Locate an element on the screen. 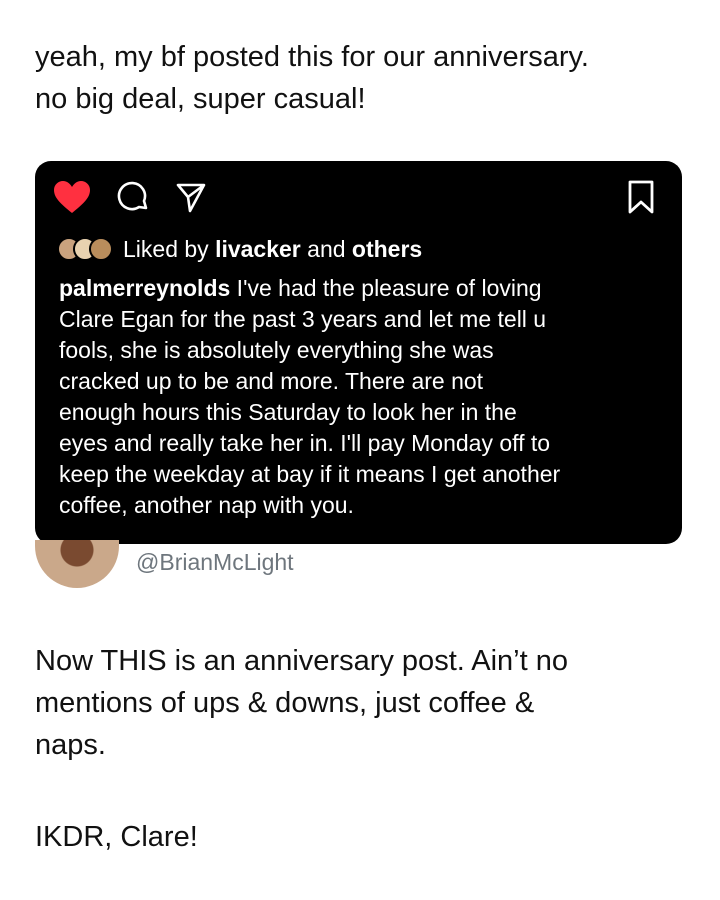  intro-line-2: no big deal, super casual! is located at coordinates (200, 99).